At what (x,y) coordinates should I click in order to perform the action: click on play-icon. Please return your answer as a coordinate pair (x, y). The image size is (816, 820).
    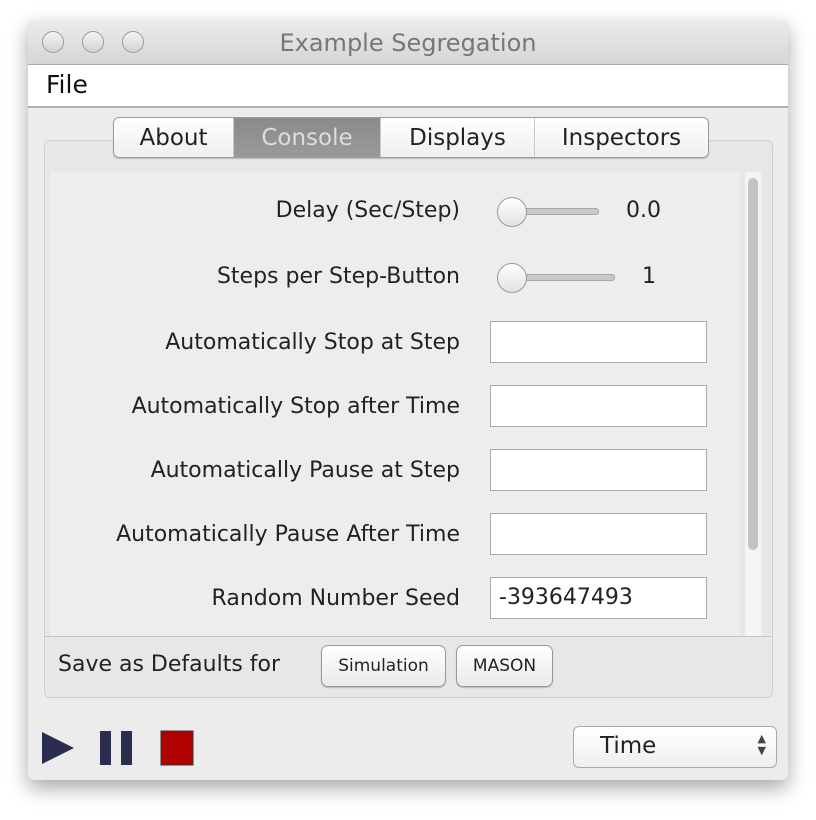
    Looking at the image, I should click on (58, 748).